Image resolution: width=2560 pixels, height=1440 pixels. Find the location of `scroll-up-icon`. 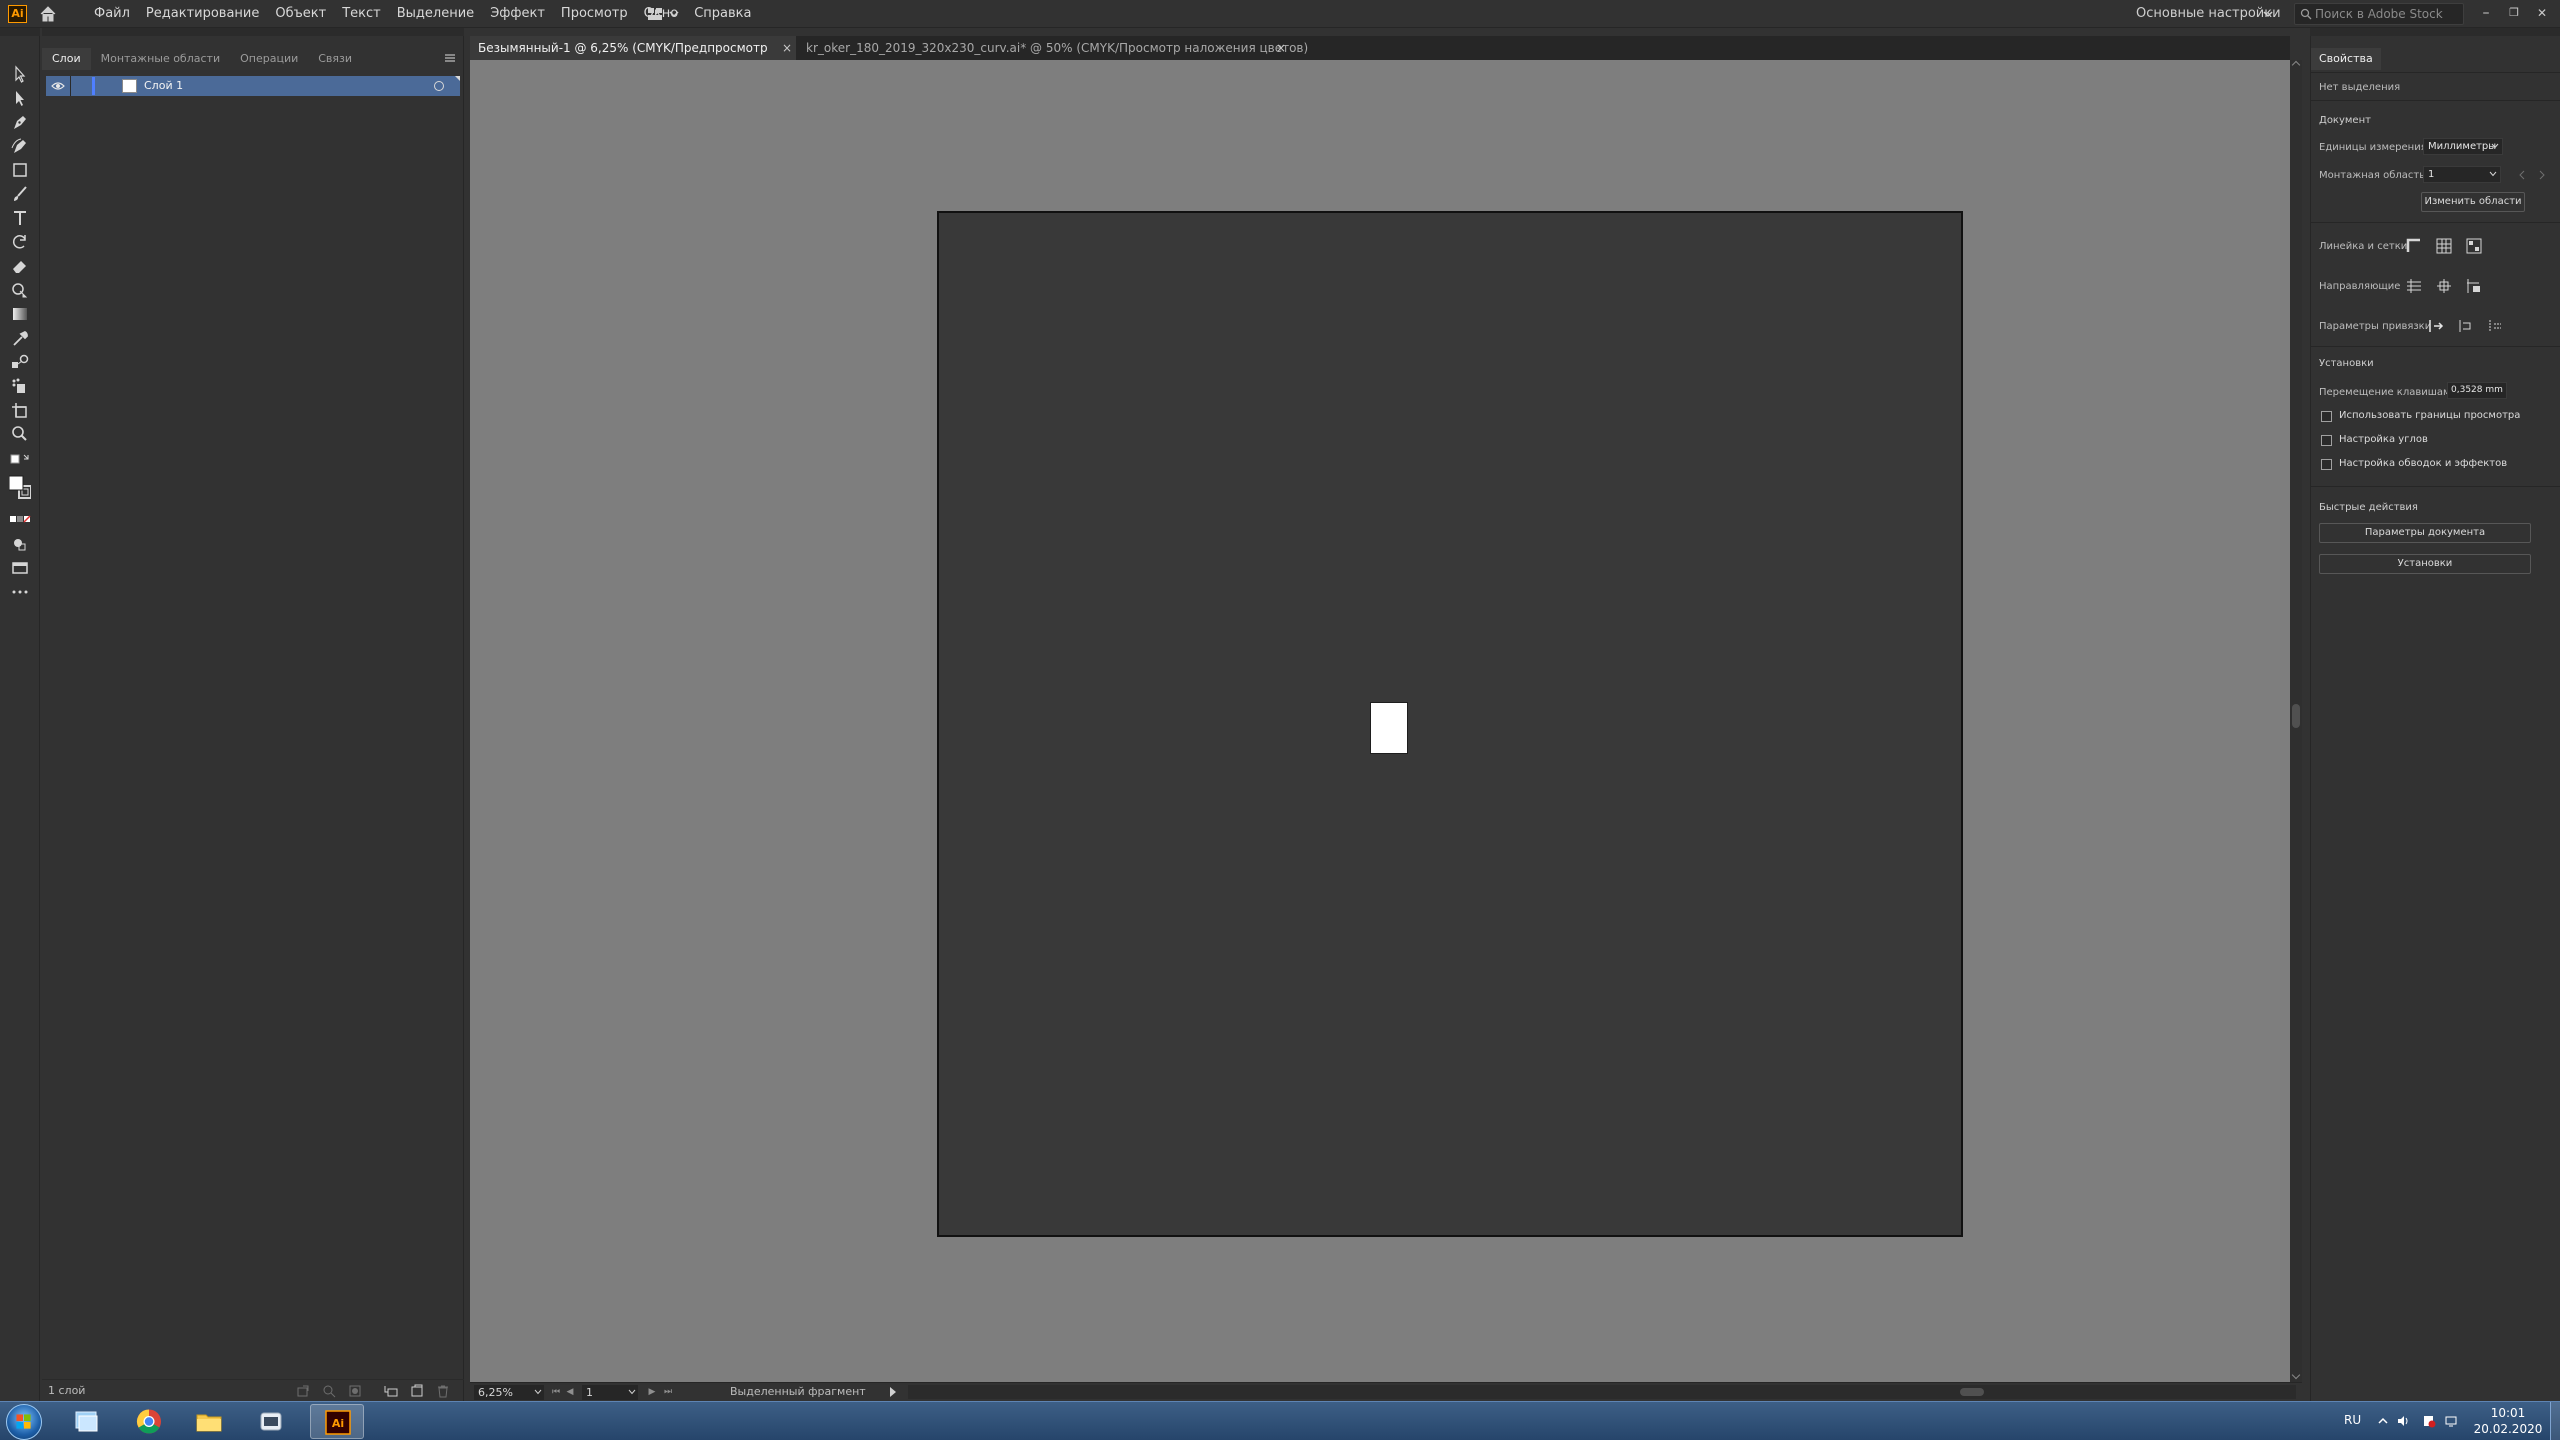

scroll-up-icon is located at coordinates (2296, 65).